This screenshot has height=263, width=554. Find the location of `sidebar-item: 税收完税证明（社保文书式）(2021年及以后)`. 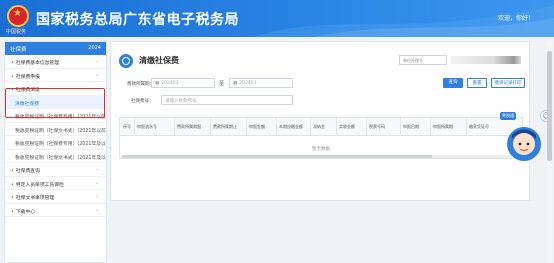

sidebar-item: 税收完税证明（社保文书式）(2021年及以后) is located at coordinates (55, 156).